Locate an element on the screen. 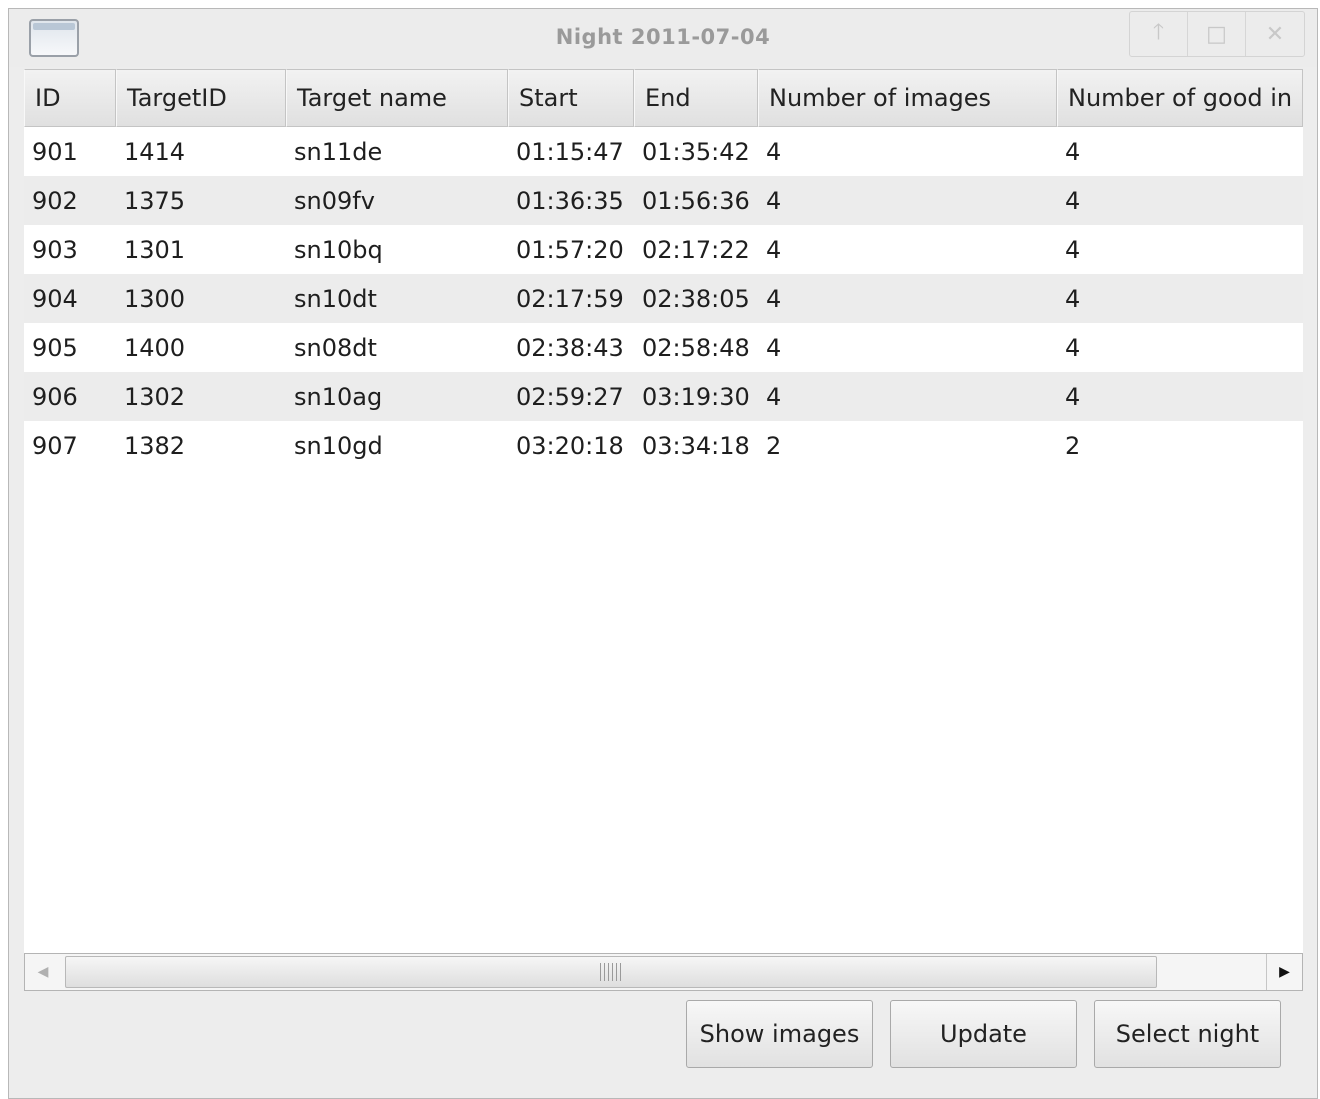  table-row: 904 1300 sn10dt 02:17:59 02:38:05 4 4 is located at coordinates (663, 298).